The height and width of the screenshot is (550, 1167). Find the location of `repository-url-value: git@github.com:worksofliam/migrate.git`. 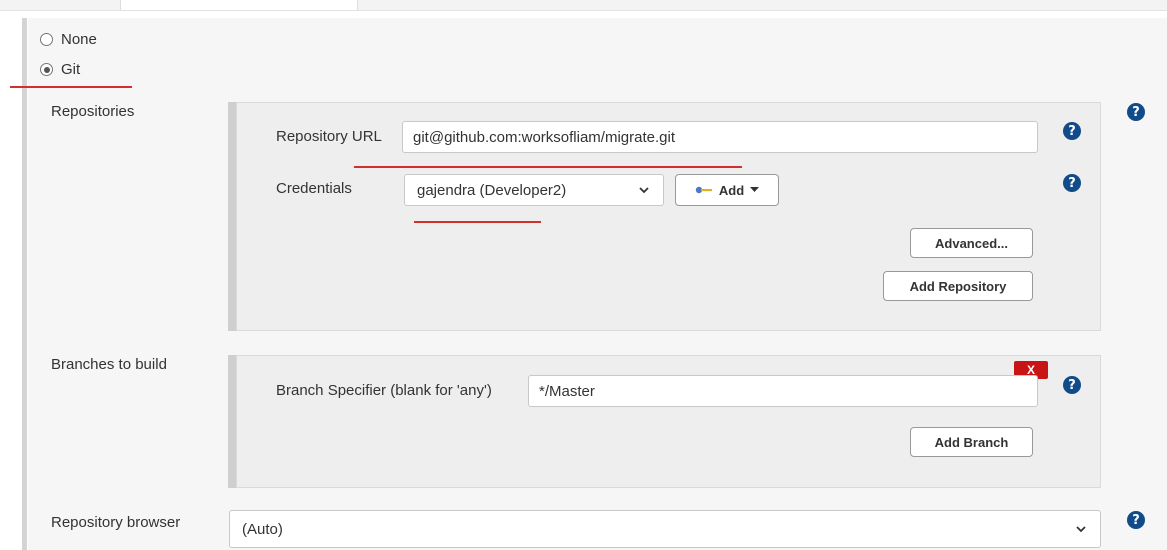

repository-url-value: git@github.com:worksofliam/migrate.git is located at coordinates (544, 137).